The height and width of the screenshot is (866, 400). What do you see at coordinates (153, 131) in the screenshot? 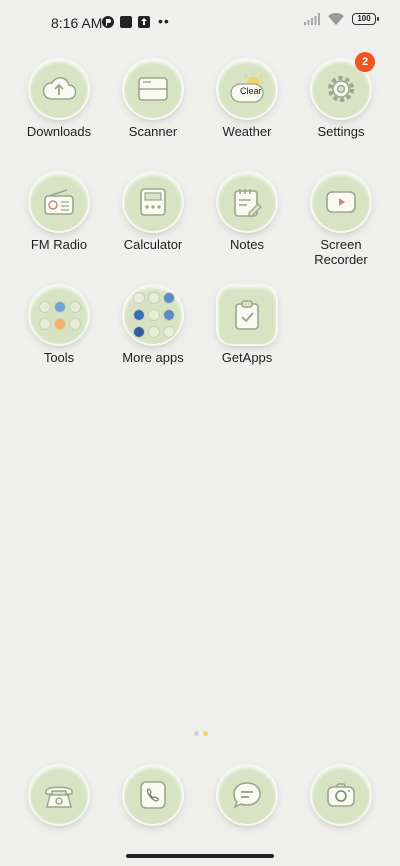
I see `app-label: Scanner` at bounding box center [153, 131].